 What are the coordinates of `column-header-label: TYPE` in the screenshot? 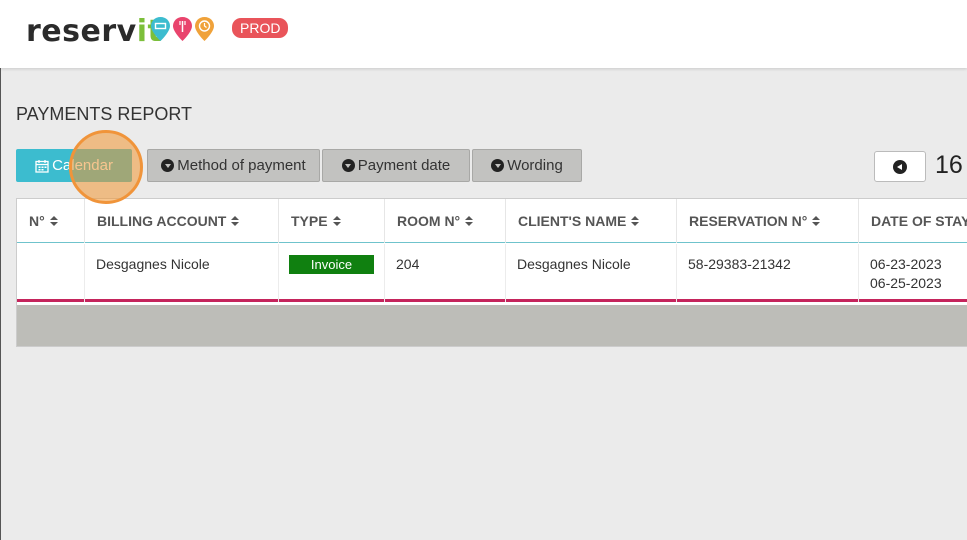 It's located at (309, 221).